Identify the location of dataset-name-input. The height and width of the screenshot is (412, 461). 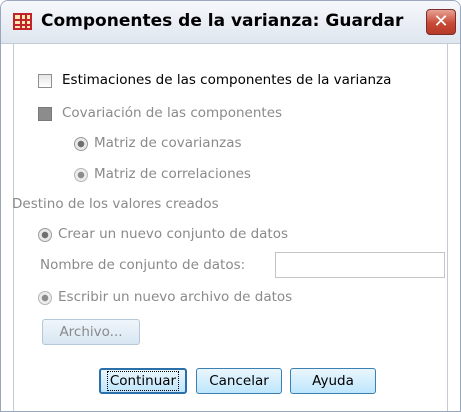
(360, 265).